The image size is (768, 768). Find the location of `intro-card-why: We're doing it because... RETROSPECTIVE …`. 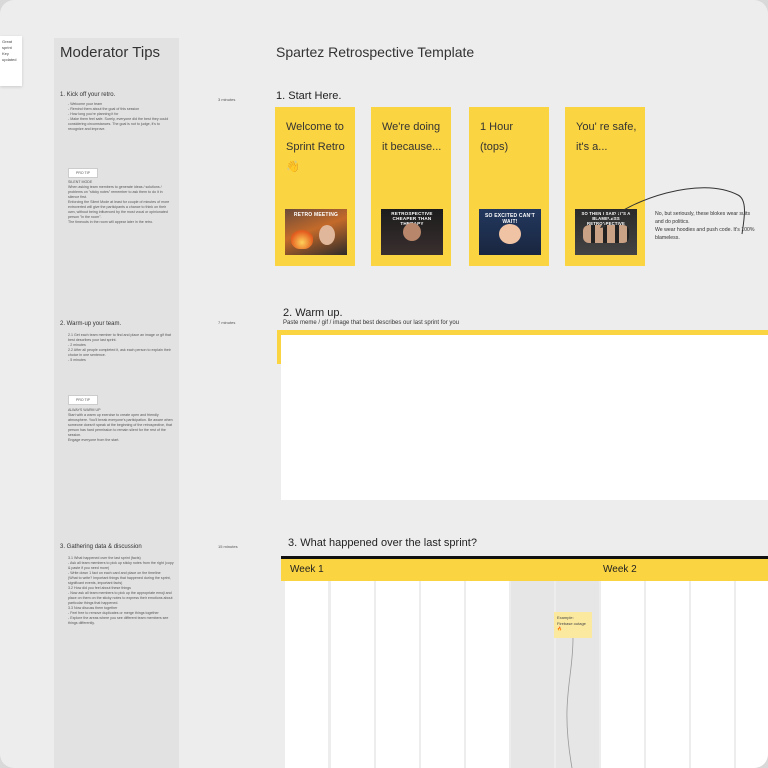

intro-card-why: We're doing it because... RETROSPECTIVE … is located at coordinates (411, 186).